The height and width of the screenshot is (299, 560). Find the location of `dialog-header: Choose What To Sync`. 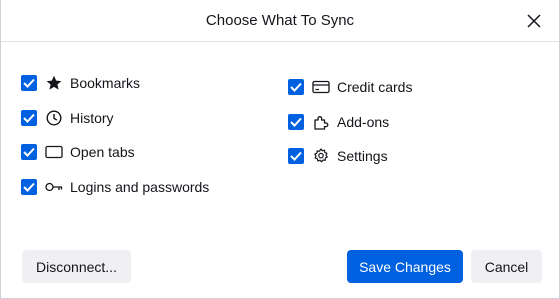

dialog-header: Choose What To Sync is located at coordinates (280, 21).